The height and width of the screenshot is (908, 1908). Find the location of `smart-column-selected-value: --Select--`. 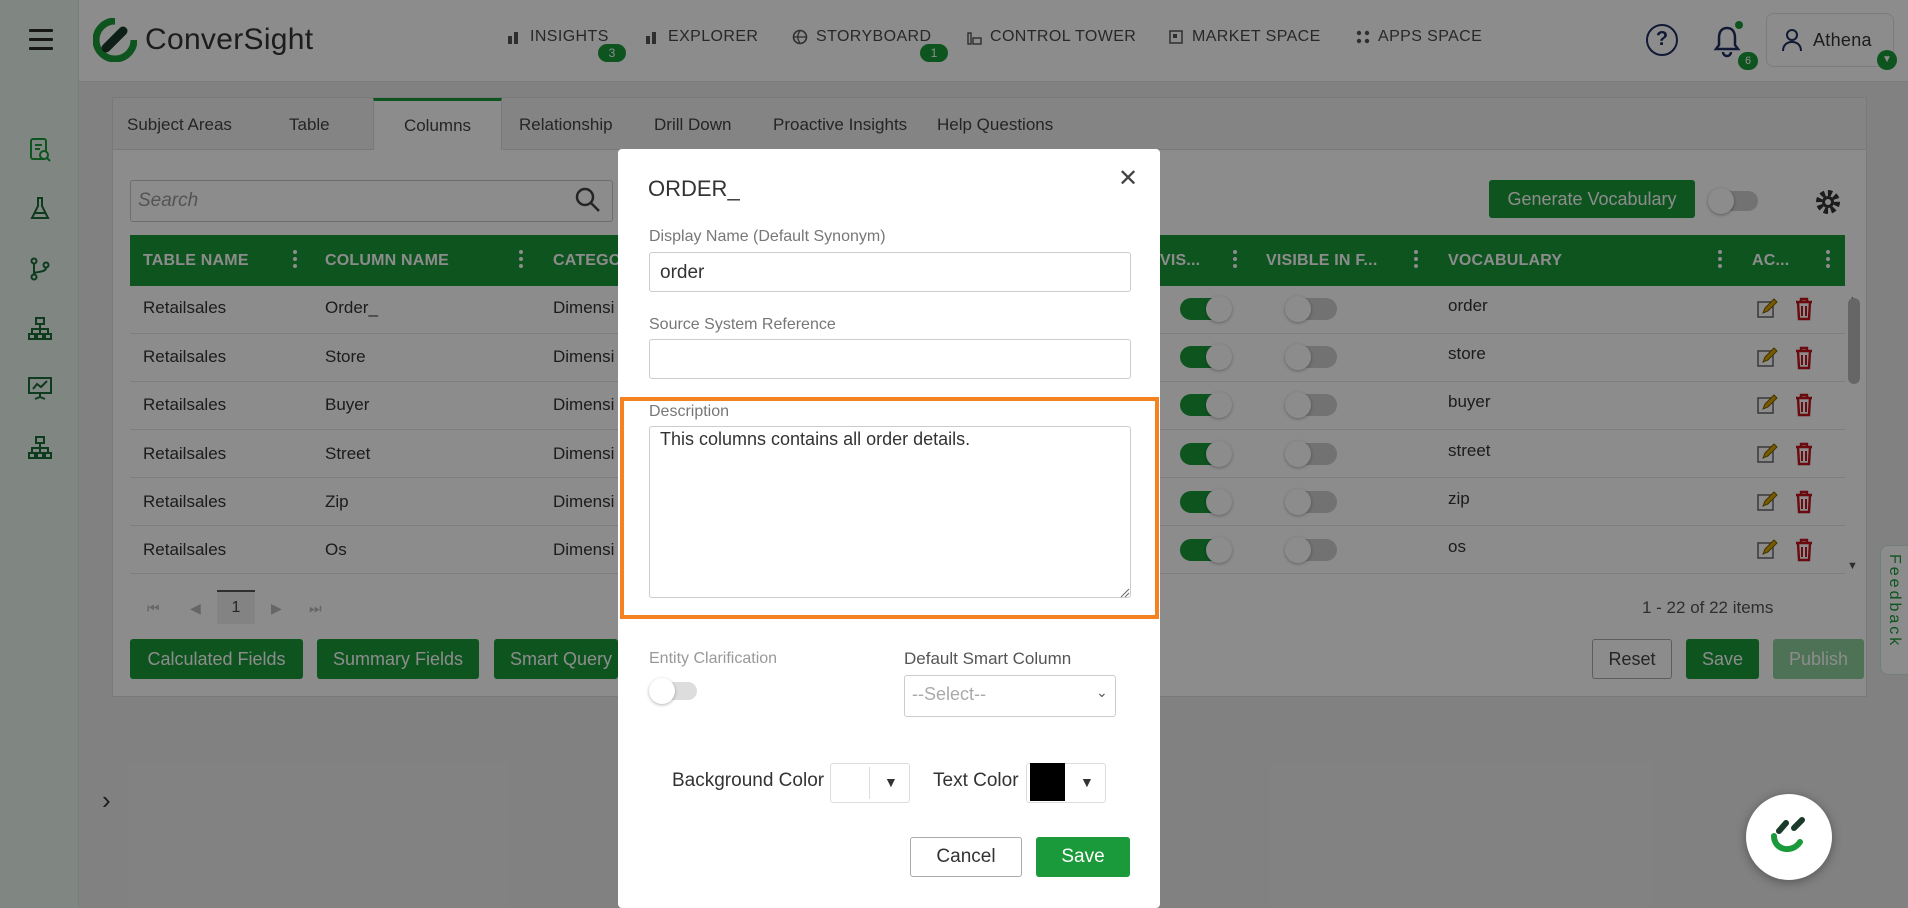

smart-column-selected-value: --Select-- is located at coordinates (949, 694).